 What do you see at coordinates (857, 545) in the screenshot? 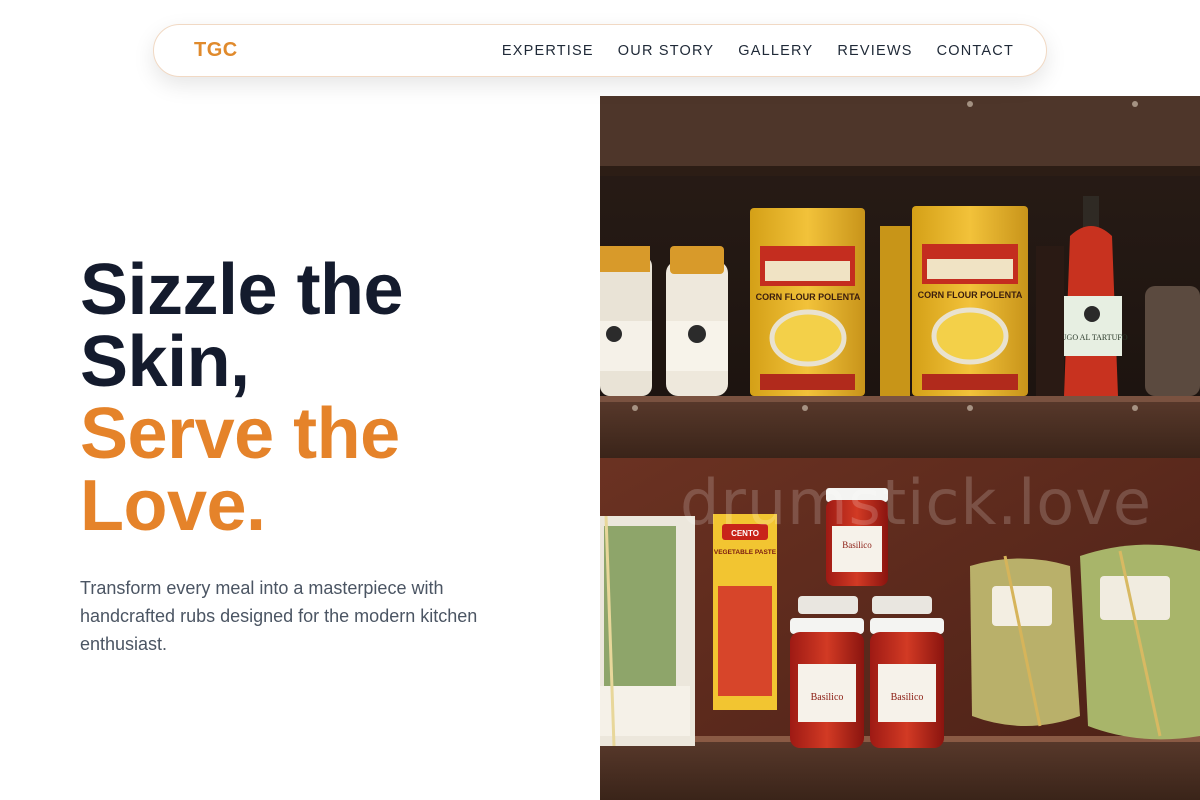
I see `basilico-label-1: Basilico` at bounding box center [857, 545].